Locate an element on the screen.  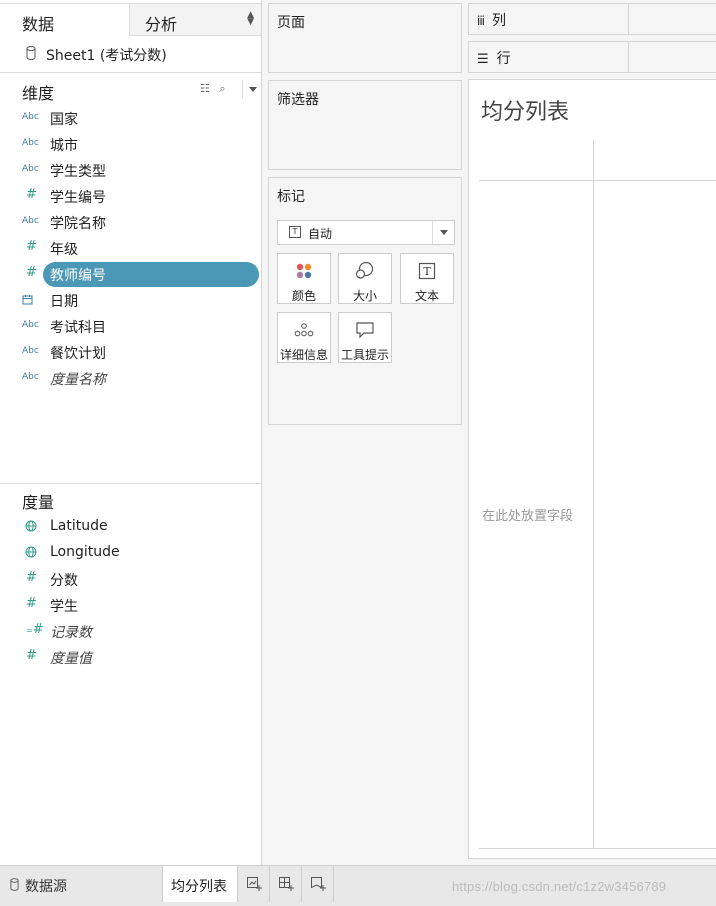
divider is located at coordinates (130, 483).